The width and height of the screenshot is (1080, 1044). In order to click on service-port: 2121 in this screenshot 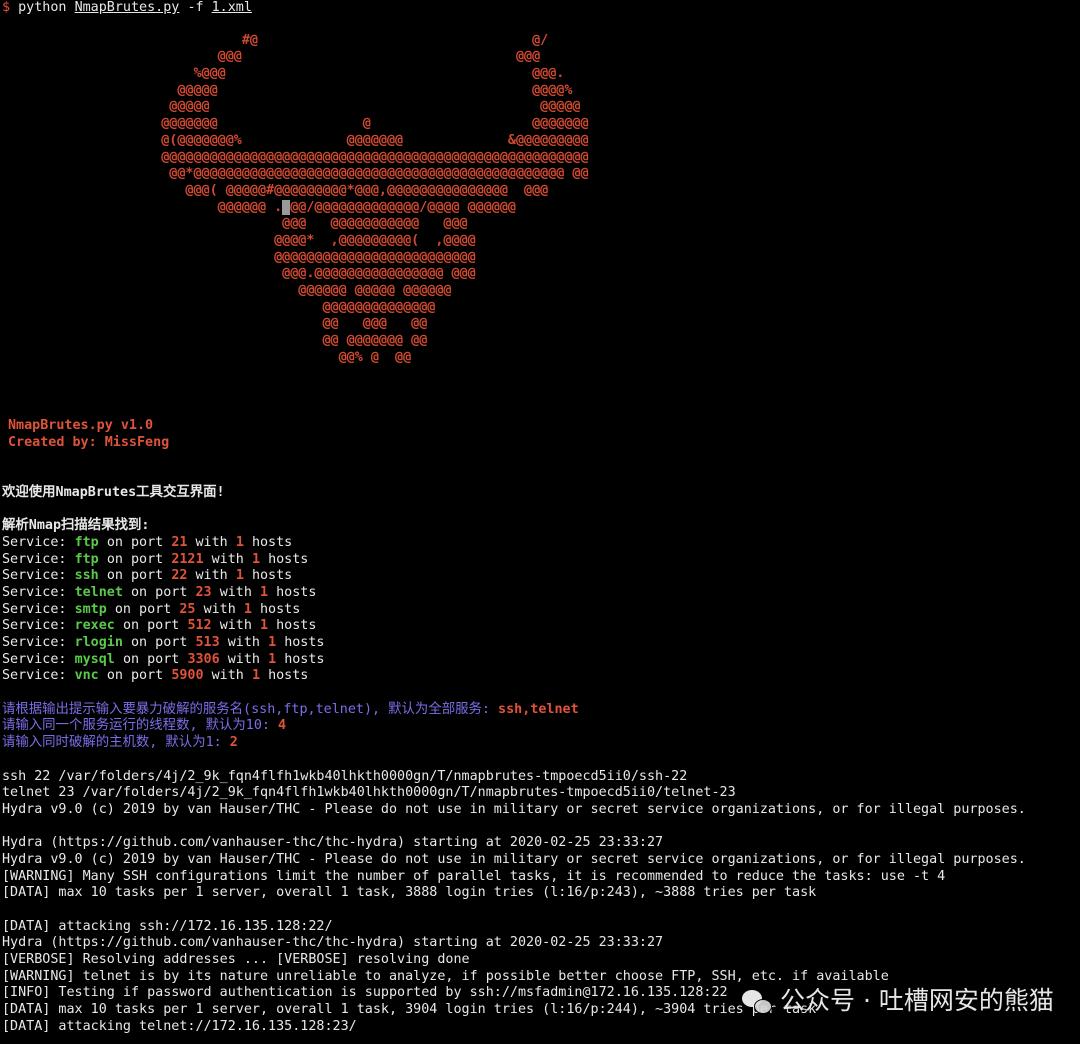, I will do `click(187, 559)`.